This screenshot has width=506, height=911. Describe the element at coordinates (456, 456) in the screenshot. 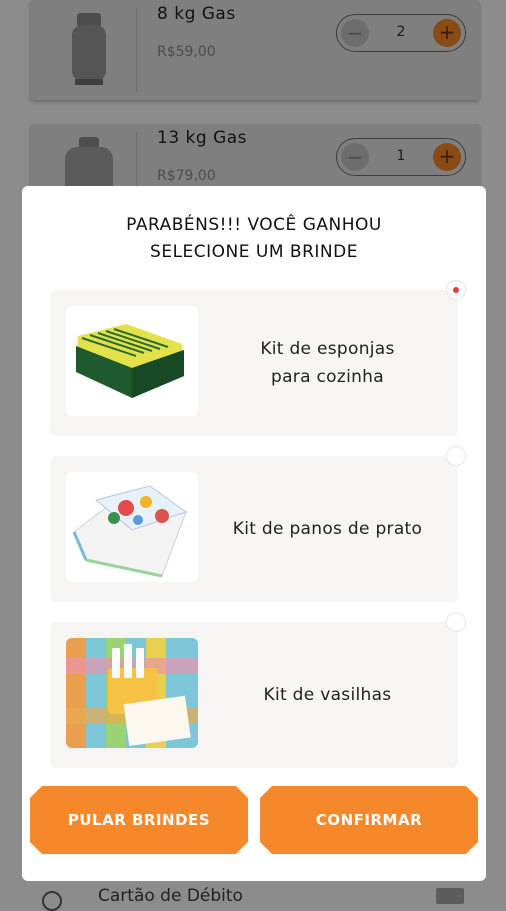

I see `gift-radio-towels` at that location.